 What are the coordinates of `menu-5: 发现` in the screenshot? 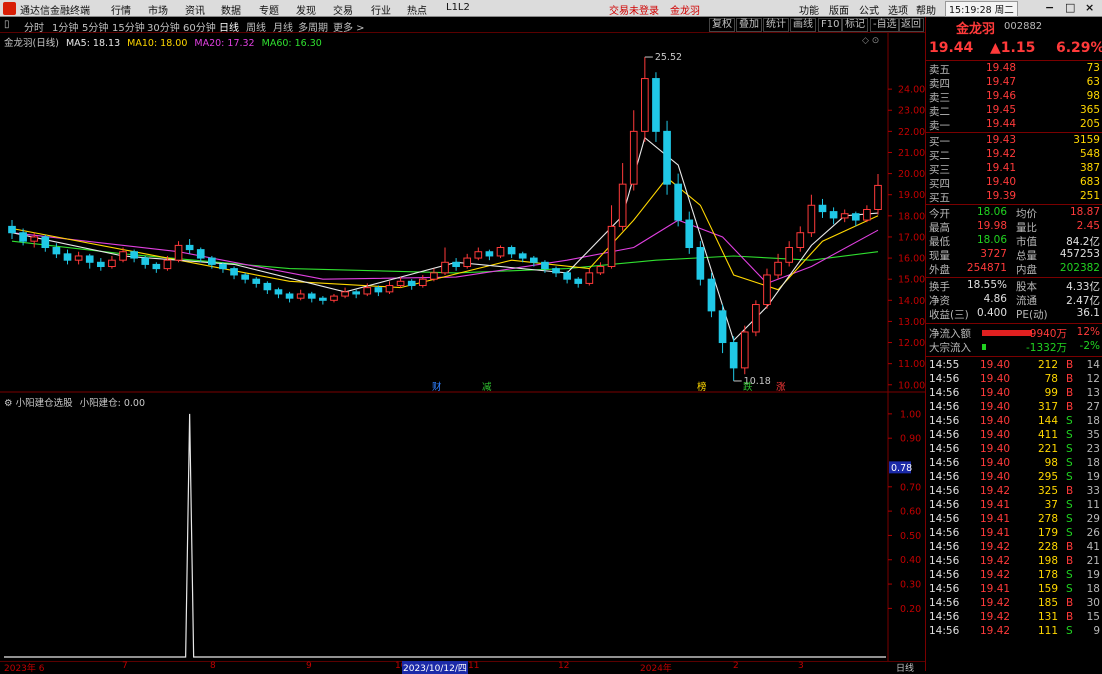 It's located at (306, 9).